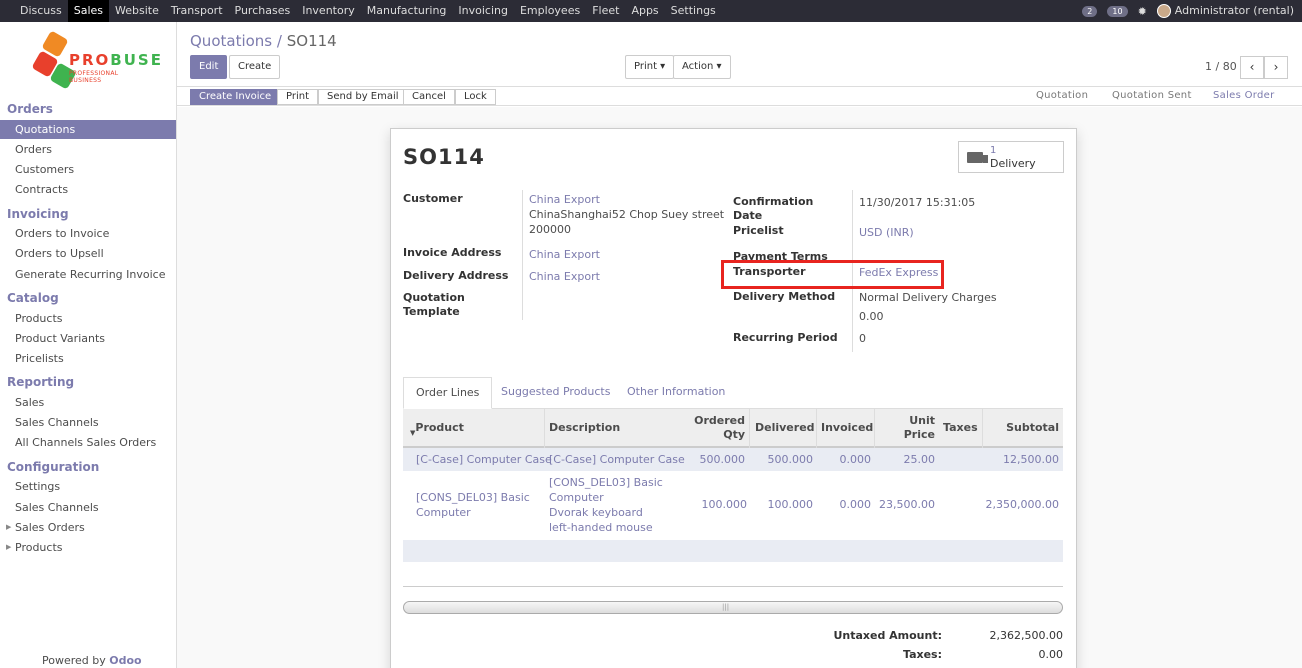  I want to click on menu-employees: Employees, so click(550, 11).